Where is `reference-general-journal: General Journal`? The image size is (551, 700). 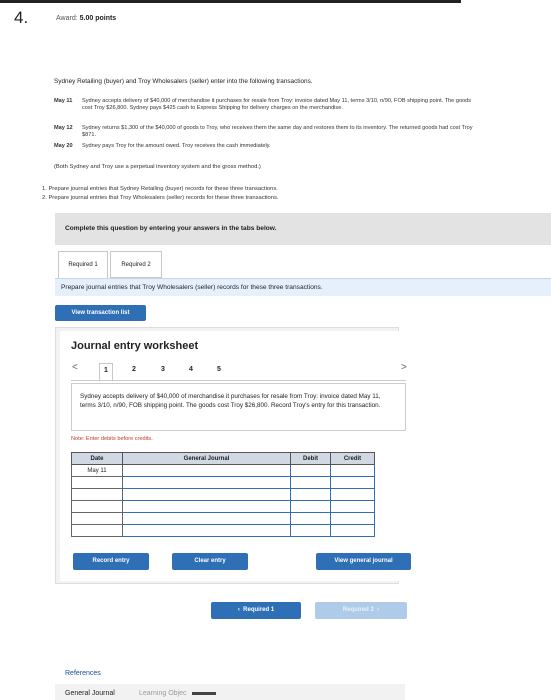 reference-general-journal: General Journal is located at coordinates (90, 693).